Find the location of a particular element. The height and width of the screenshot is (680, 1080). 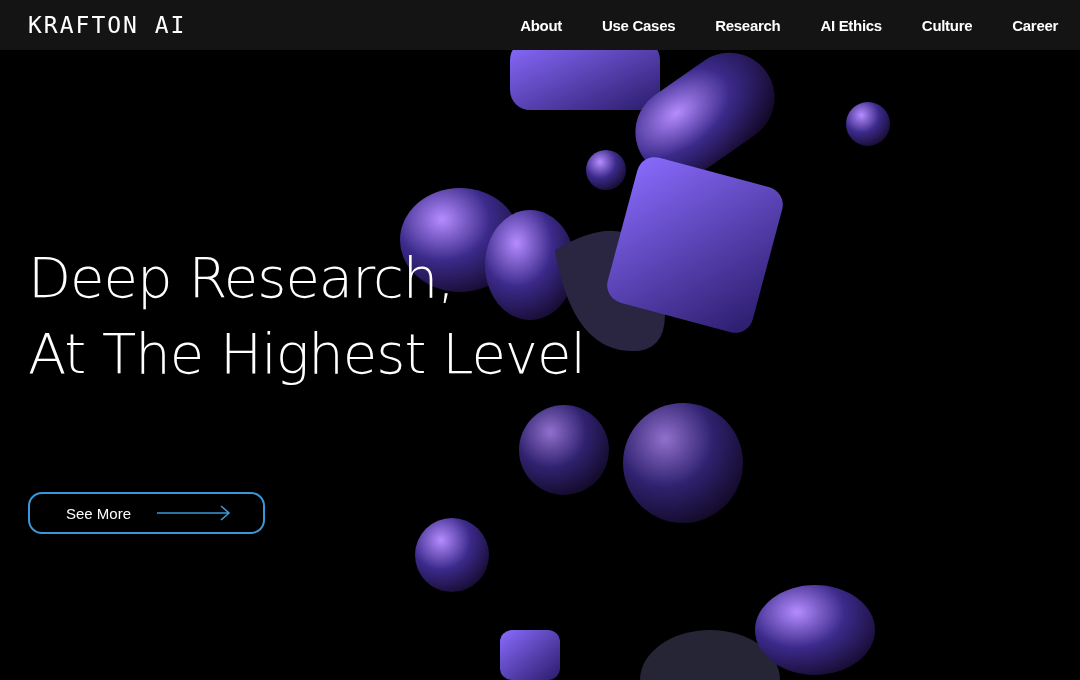

logo: KRAFTON AI is located at coordinates (107, 25).